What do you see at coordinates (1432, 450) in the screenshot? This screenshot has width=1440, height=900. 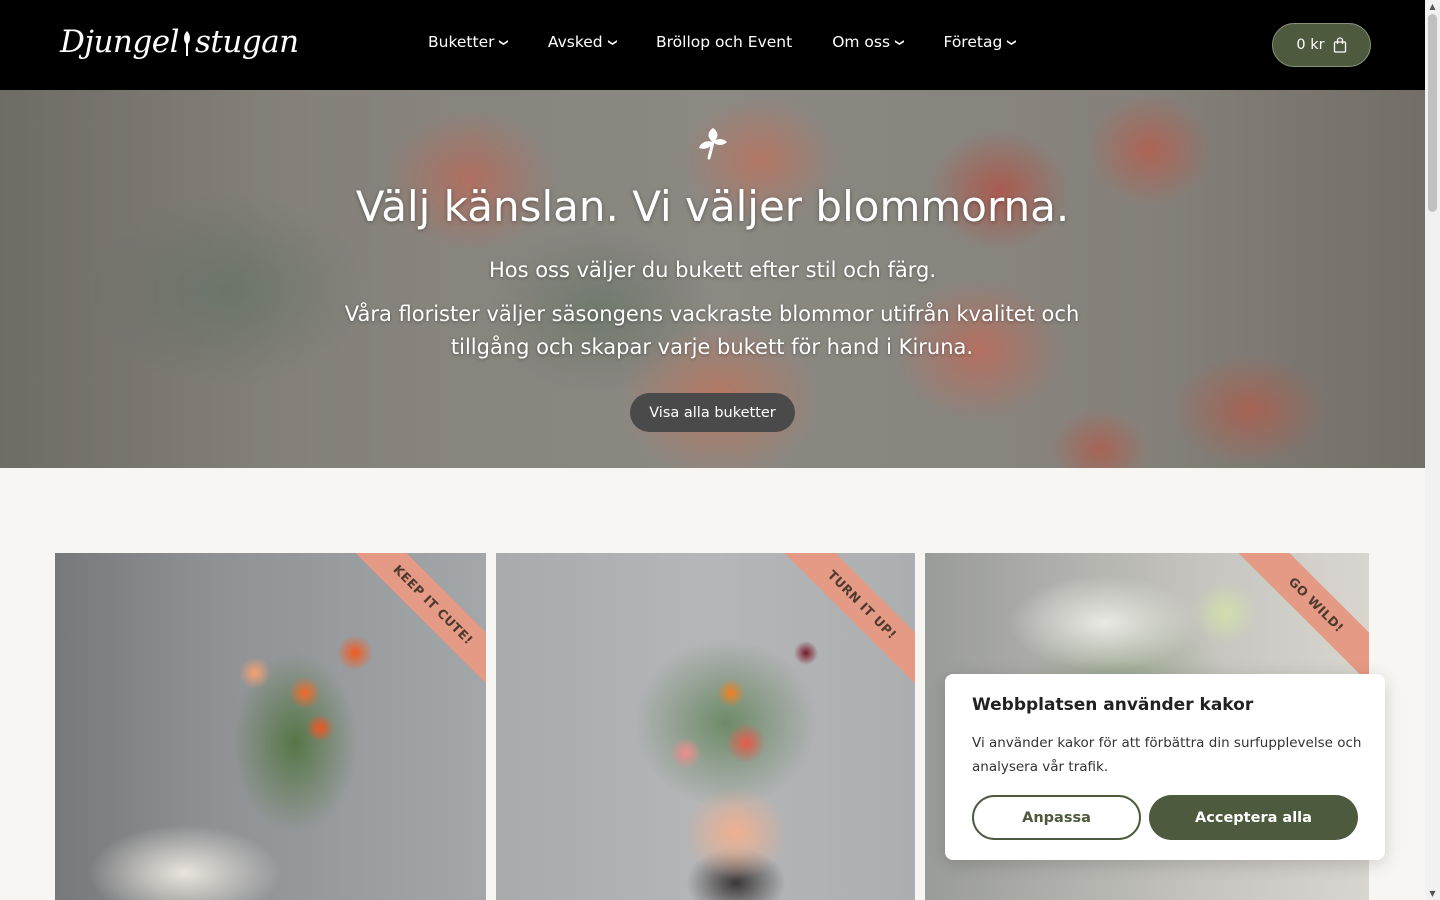 I see `page-scrollbar: ▲ ▼` at bounding box center [1432, 450].